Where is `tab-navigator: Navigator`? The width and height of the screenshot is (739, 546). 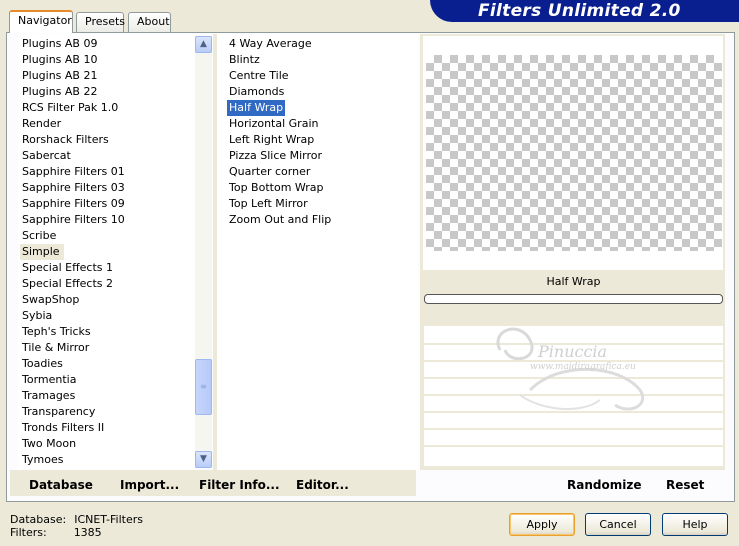
tab-navigator: Navigator is located at coordinates (41, 21).